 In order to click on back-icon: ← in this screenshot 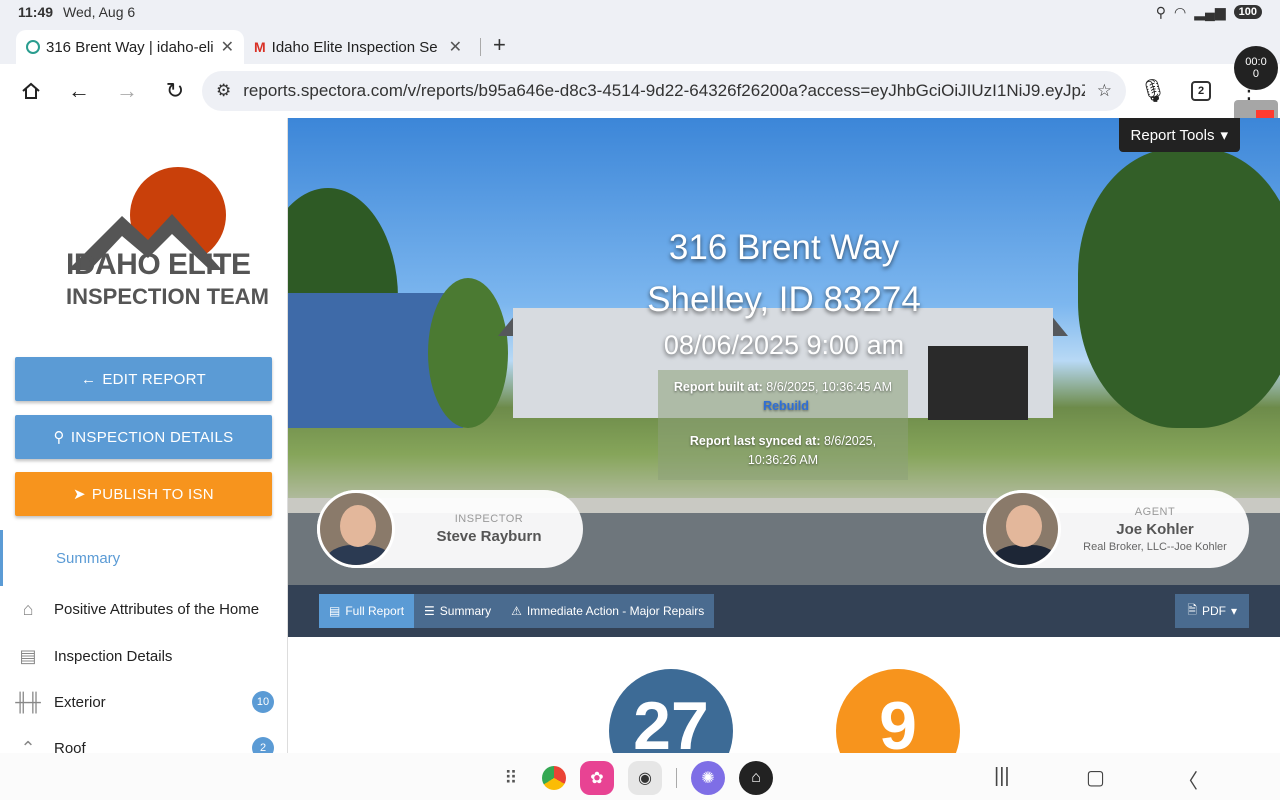, I will do `click(79, 91)`.